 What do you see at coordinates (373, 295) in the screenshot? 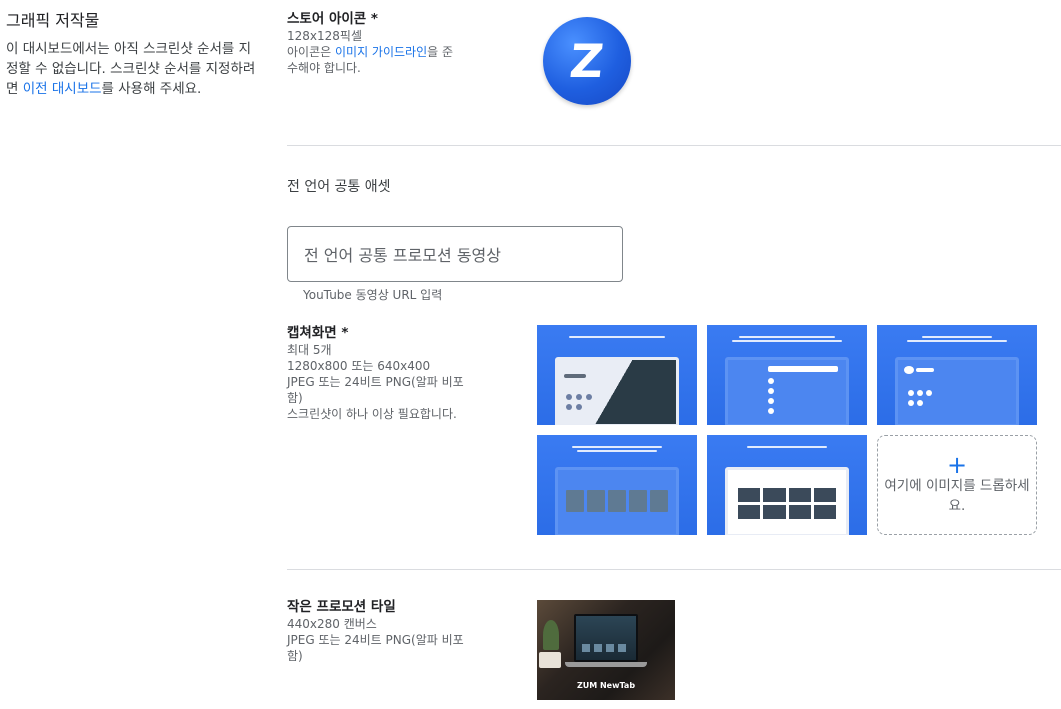
I see `promo-video-hint: YouTube 동영상 URL 입력` at bounding box center [373, 295].